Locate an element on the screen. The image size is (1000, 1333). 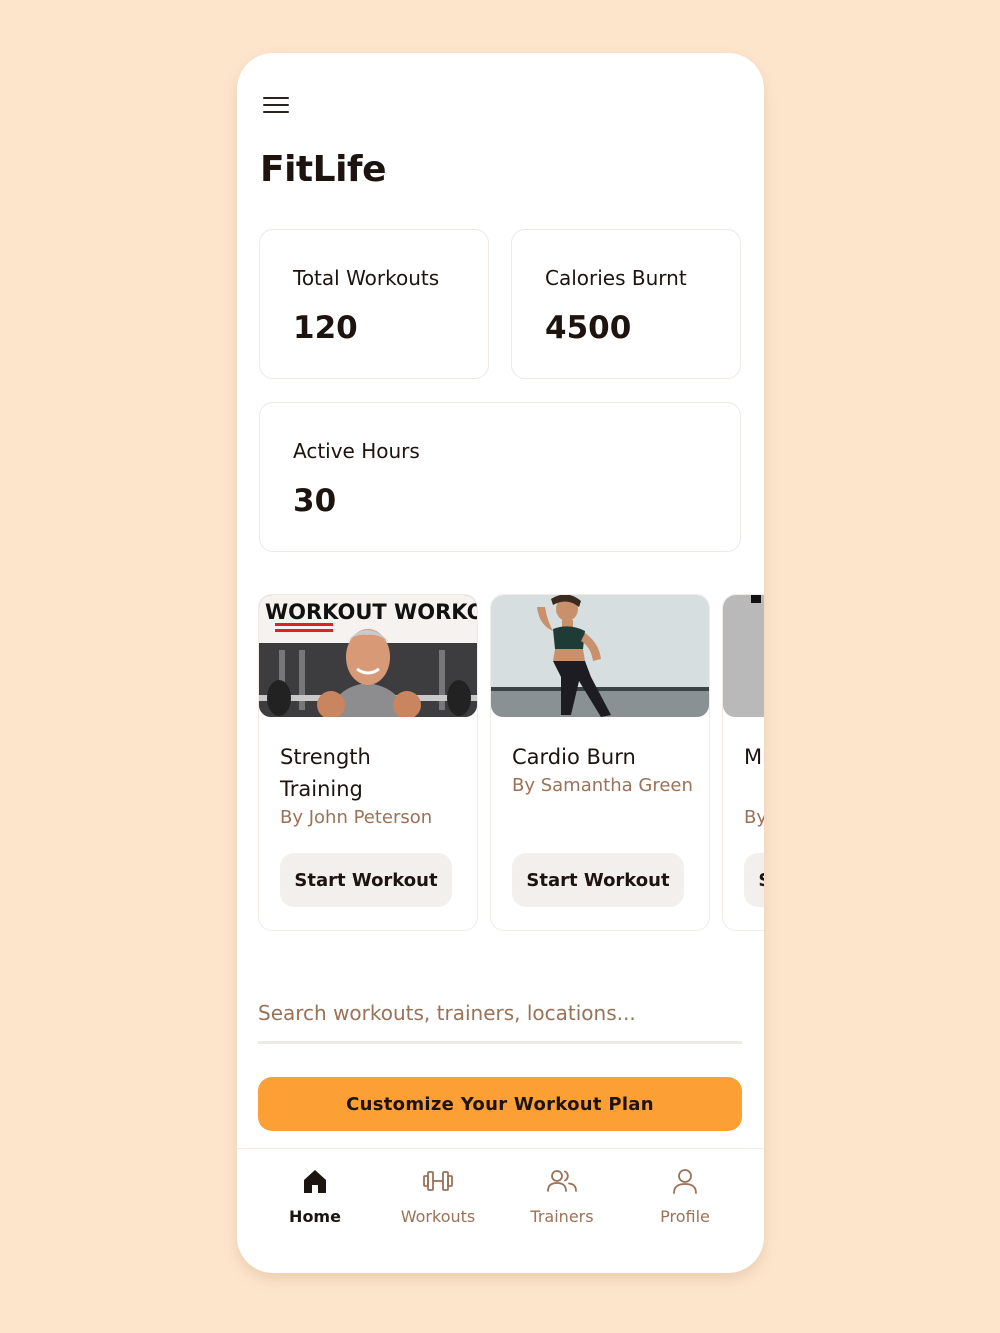
nav-item-home: Home is located at coordinates (315, 1207).